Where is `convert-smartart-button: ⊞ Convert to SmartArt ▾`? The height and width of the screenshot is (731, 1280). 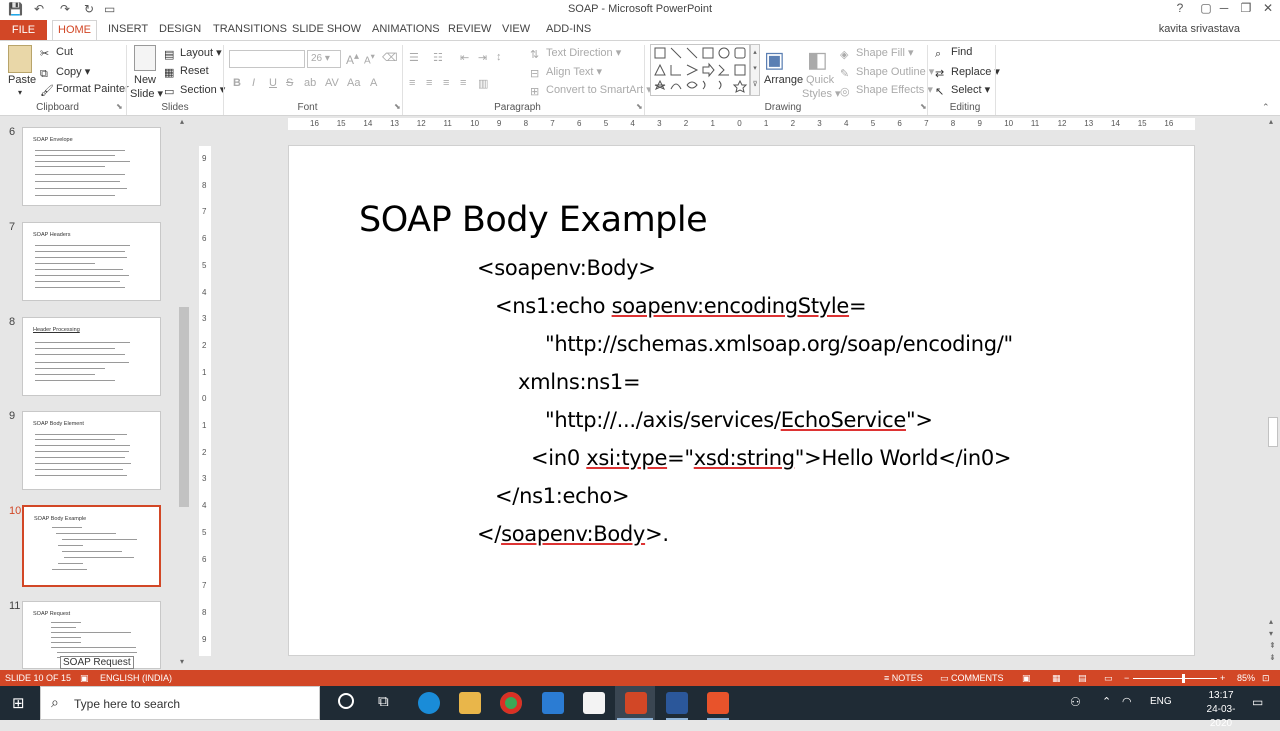 convert-smartart-button: ⊞ Convert to SmartArt ▾ is located at coordinates (591, 90).